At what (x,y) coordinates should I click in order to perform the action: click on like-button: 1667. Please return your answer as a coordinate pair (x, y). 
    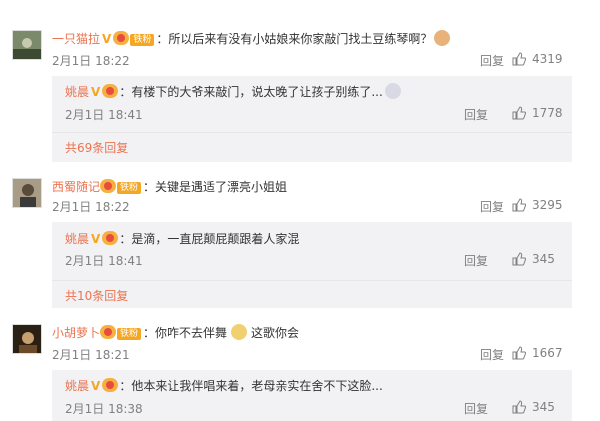
    Looking at the image, I should click on (537, 353).